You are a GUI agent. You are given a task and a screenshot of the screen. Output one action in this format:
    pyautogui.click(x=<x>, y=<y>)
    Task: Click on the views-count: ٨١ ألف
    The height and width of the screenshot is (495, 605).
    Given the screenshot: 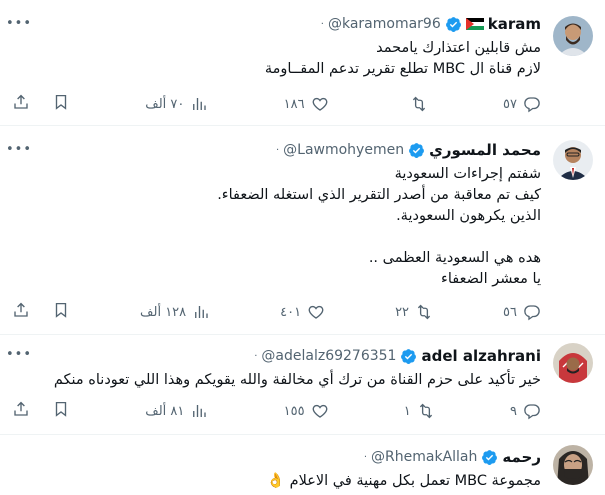 What is the action you would take?
    pyautogui.click(x=165, y=411)
    